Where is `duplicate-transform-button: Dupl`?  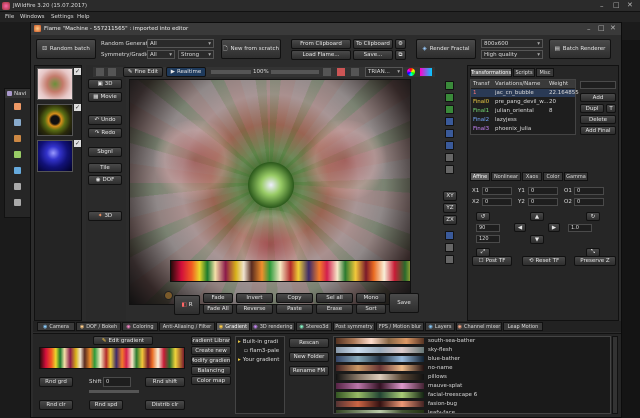 duplicate-transform-button: Dupl is located at coordinates (592, 108).